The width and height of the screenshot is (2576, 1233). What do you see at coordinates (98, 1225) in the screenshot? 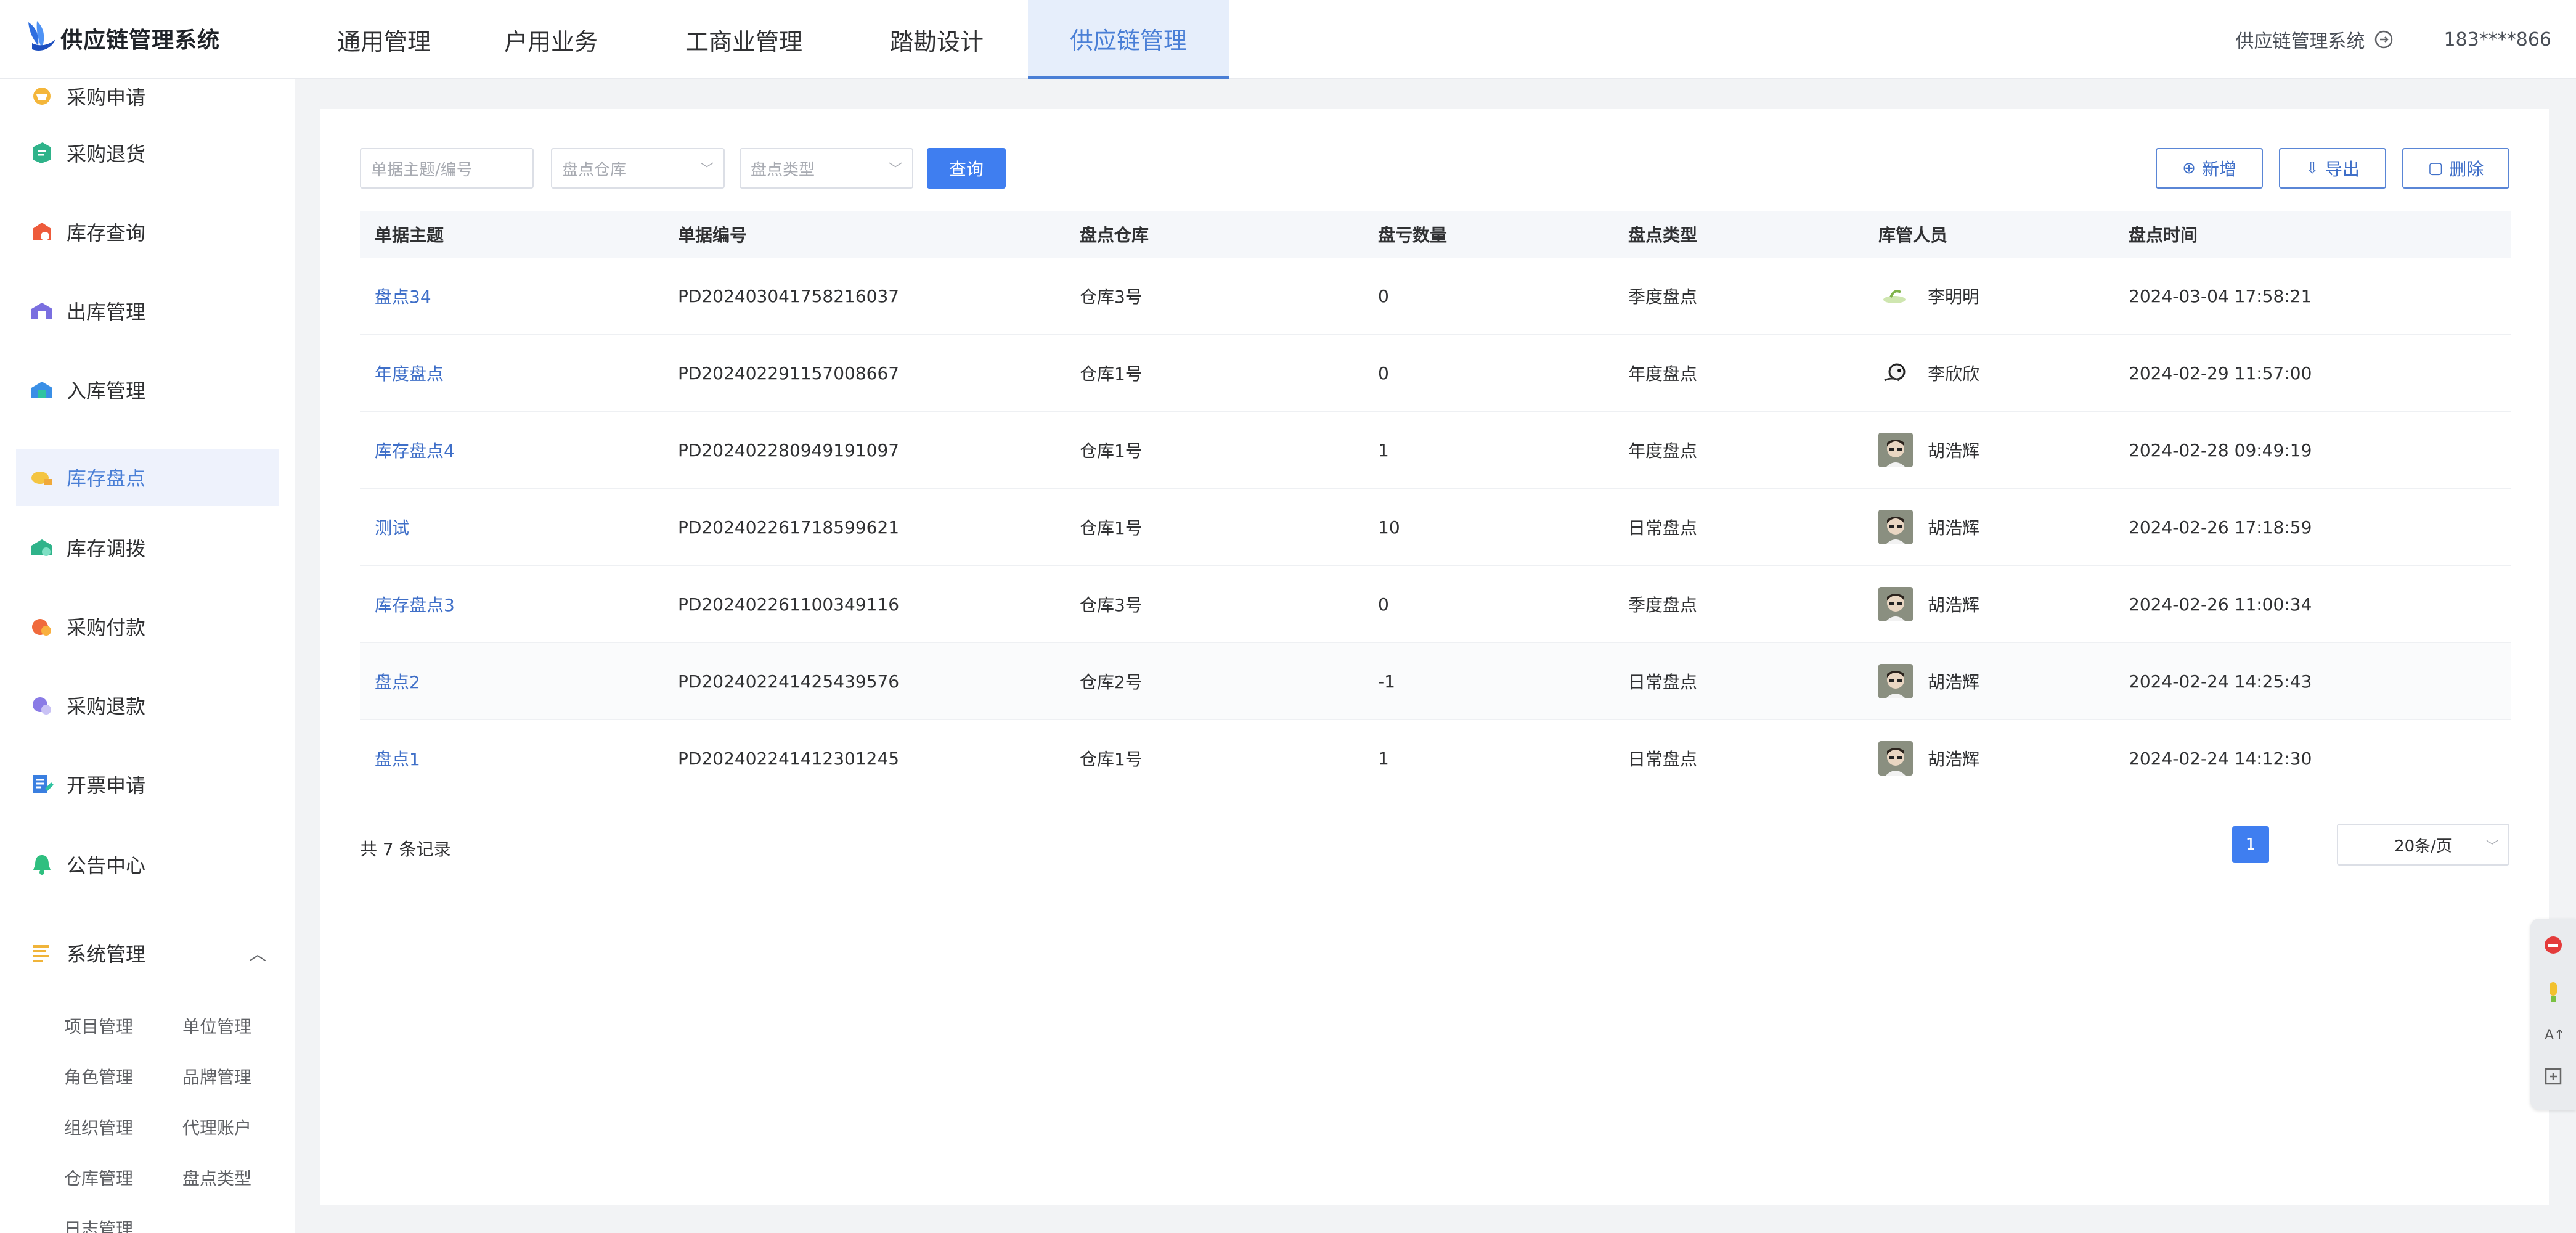
I see `sidebar-sub-item: 日志管理` at bounding box center [98, 1225].